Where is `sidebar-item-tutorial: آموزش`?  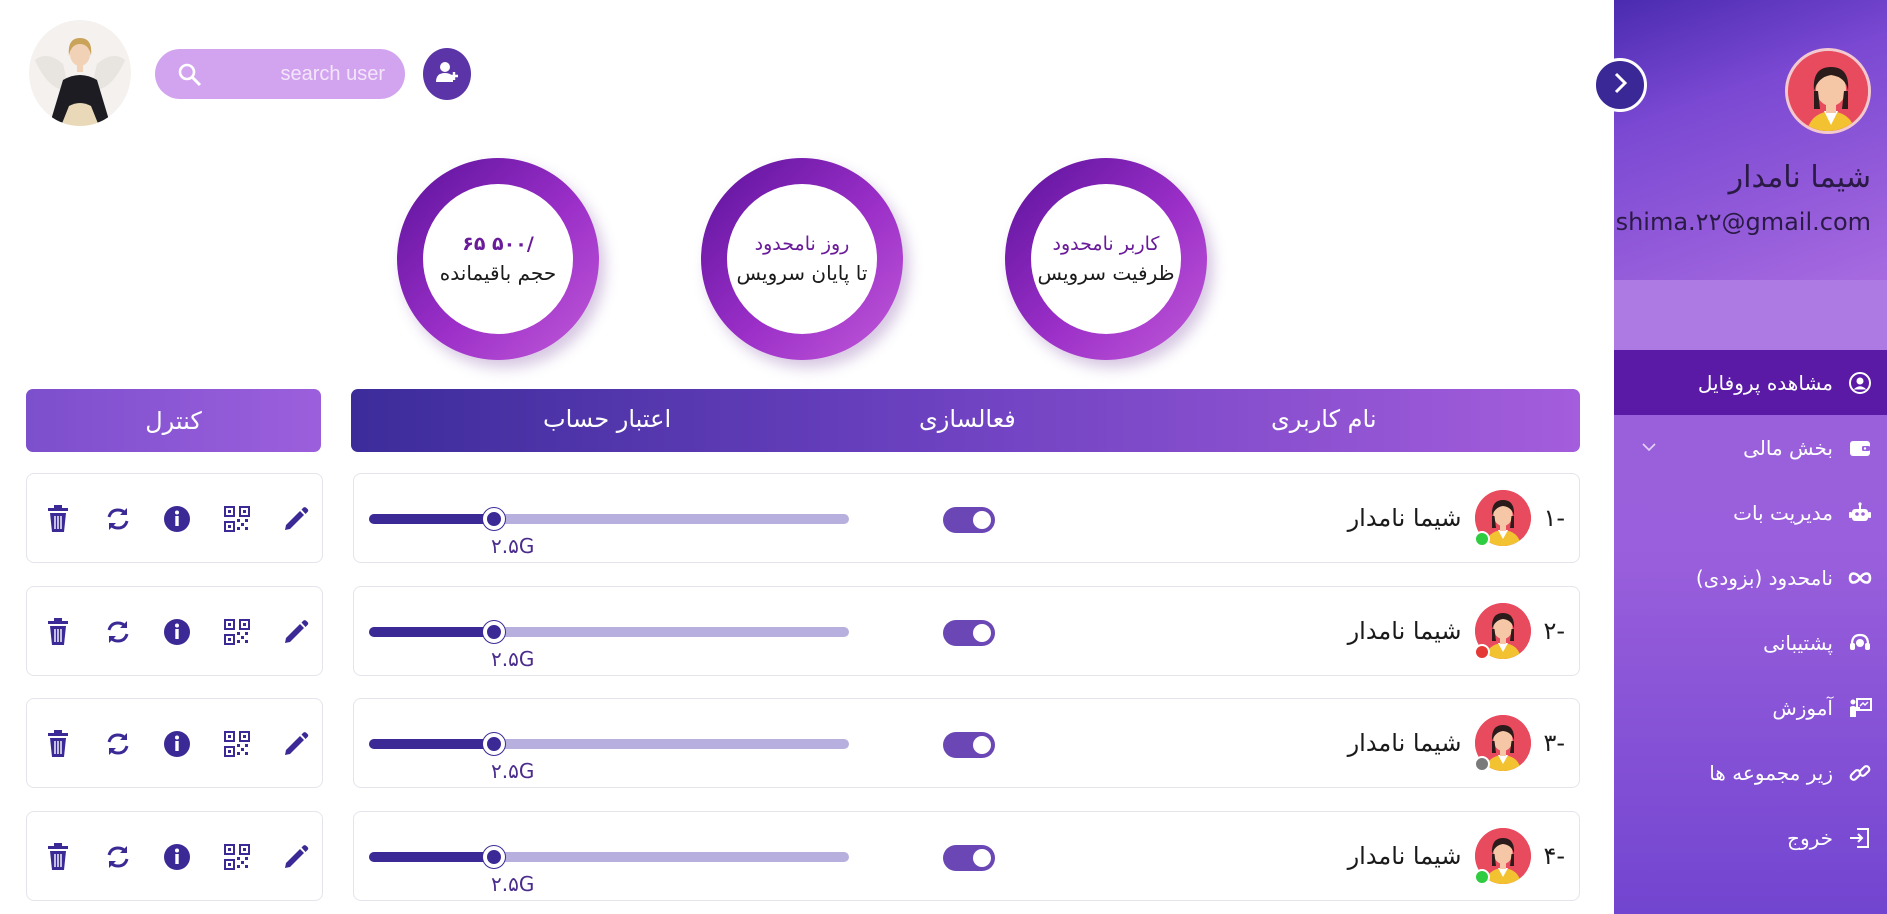
sidebar-item-tutorial: آموزش is located at coordinates (1750, 707).